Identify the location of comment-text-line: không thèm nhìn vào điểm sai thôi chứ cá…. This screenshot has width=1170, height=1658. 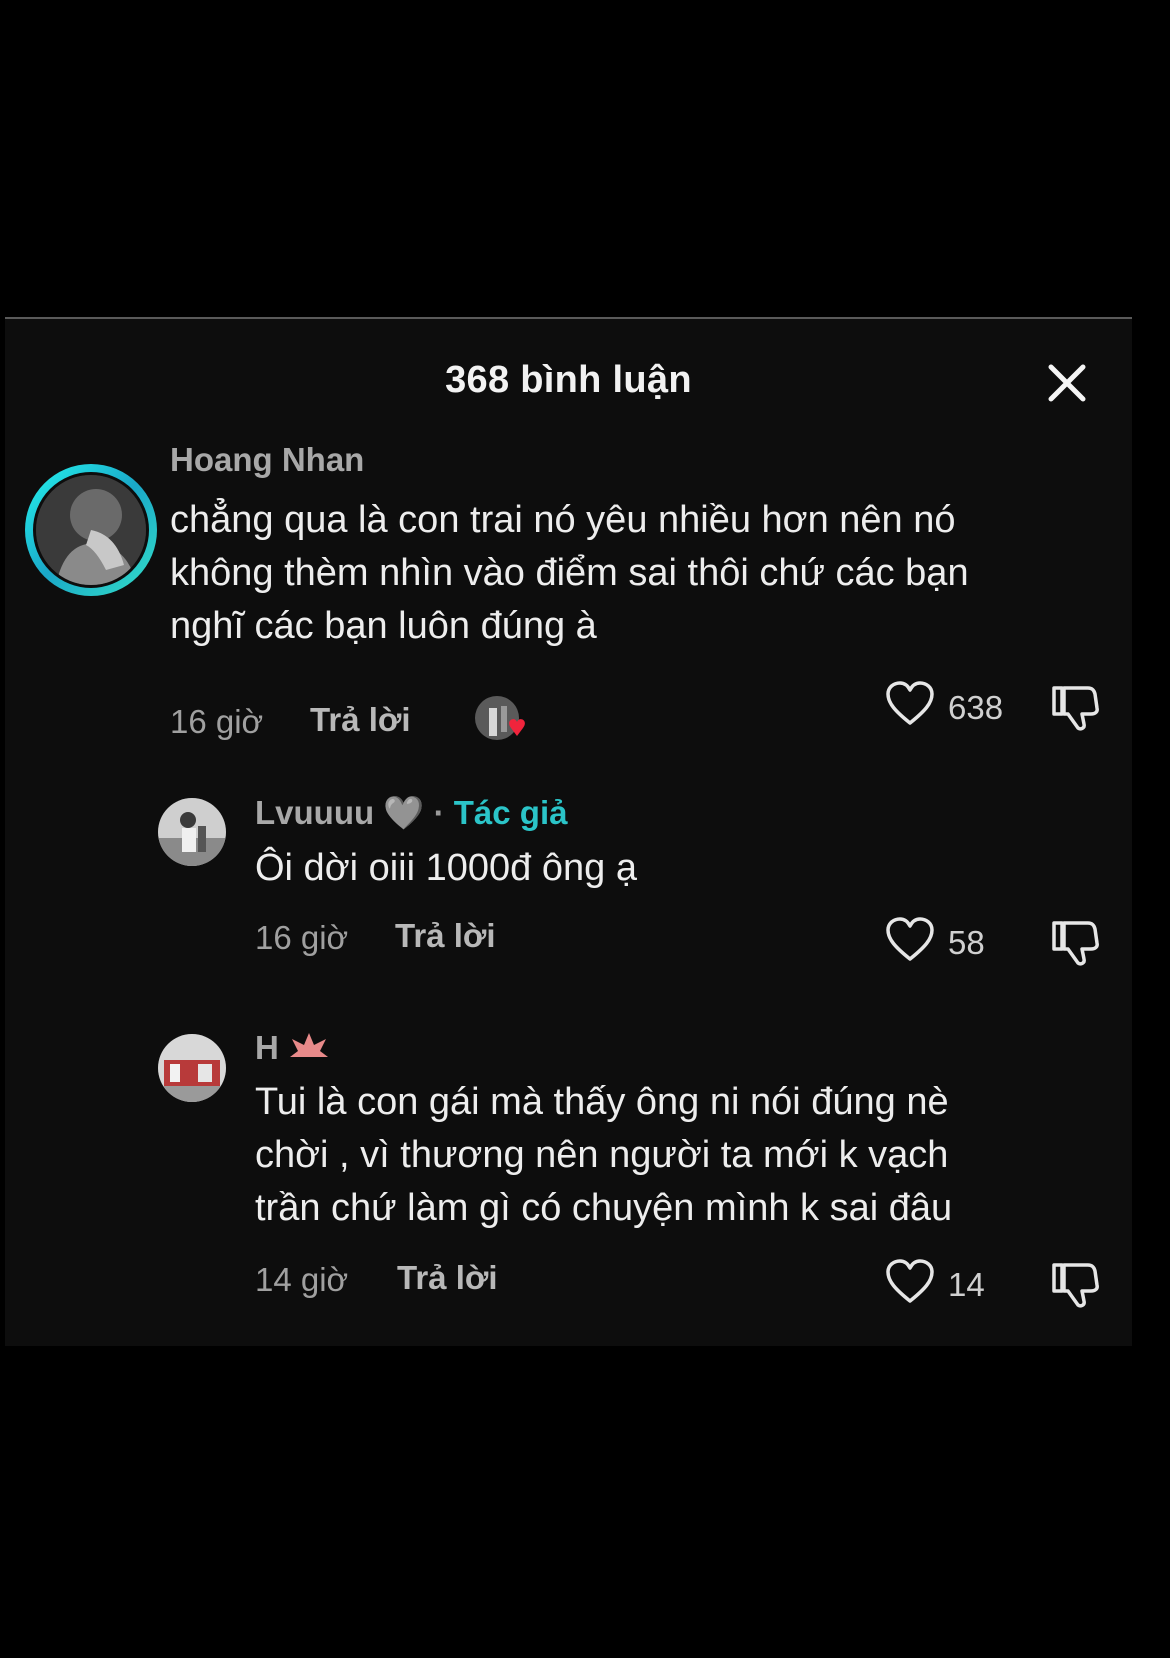
(569, 573).